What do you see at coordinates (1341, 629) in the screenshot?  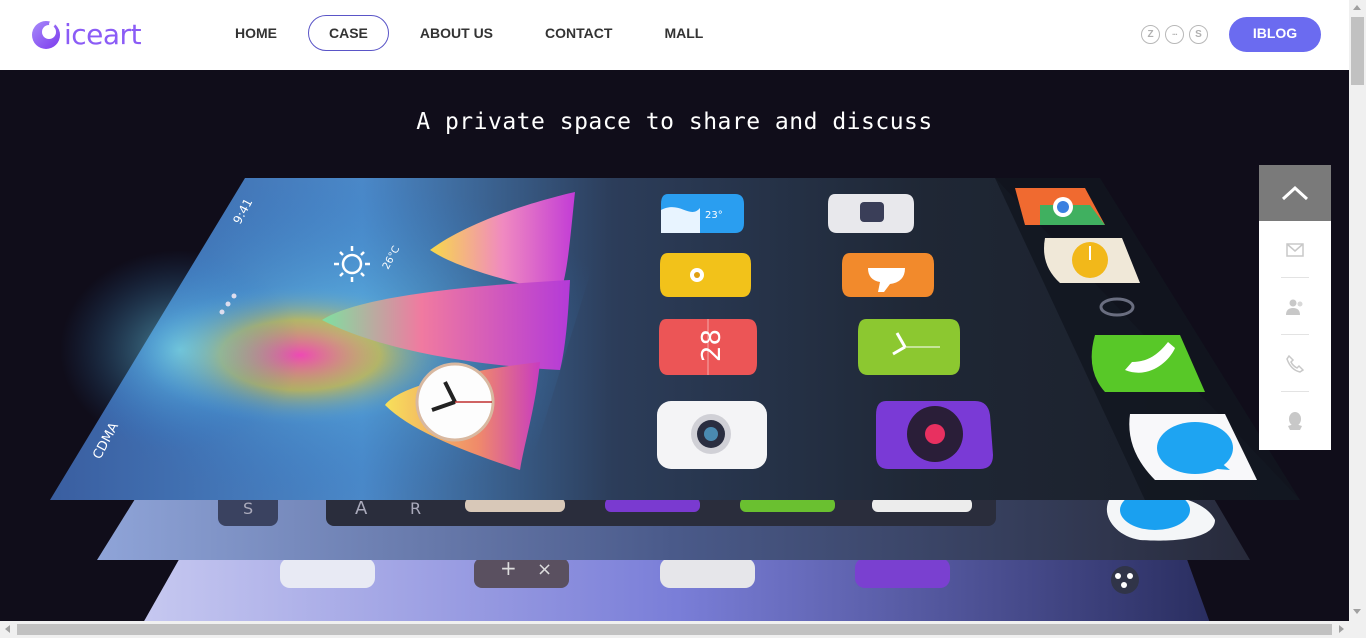 I see `scroll-right-icon` at bounding box center [1341, 629].